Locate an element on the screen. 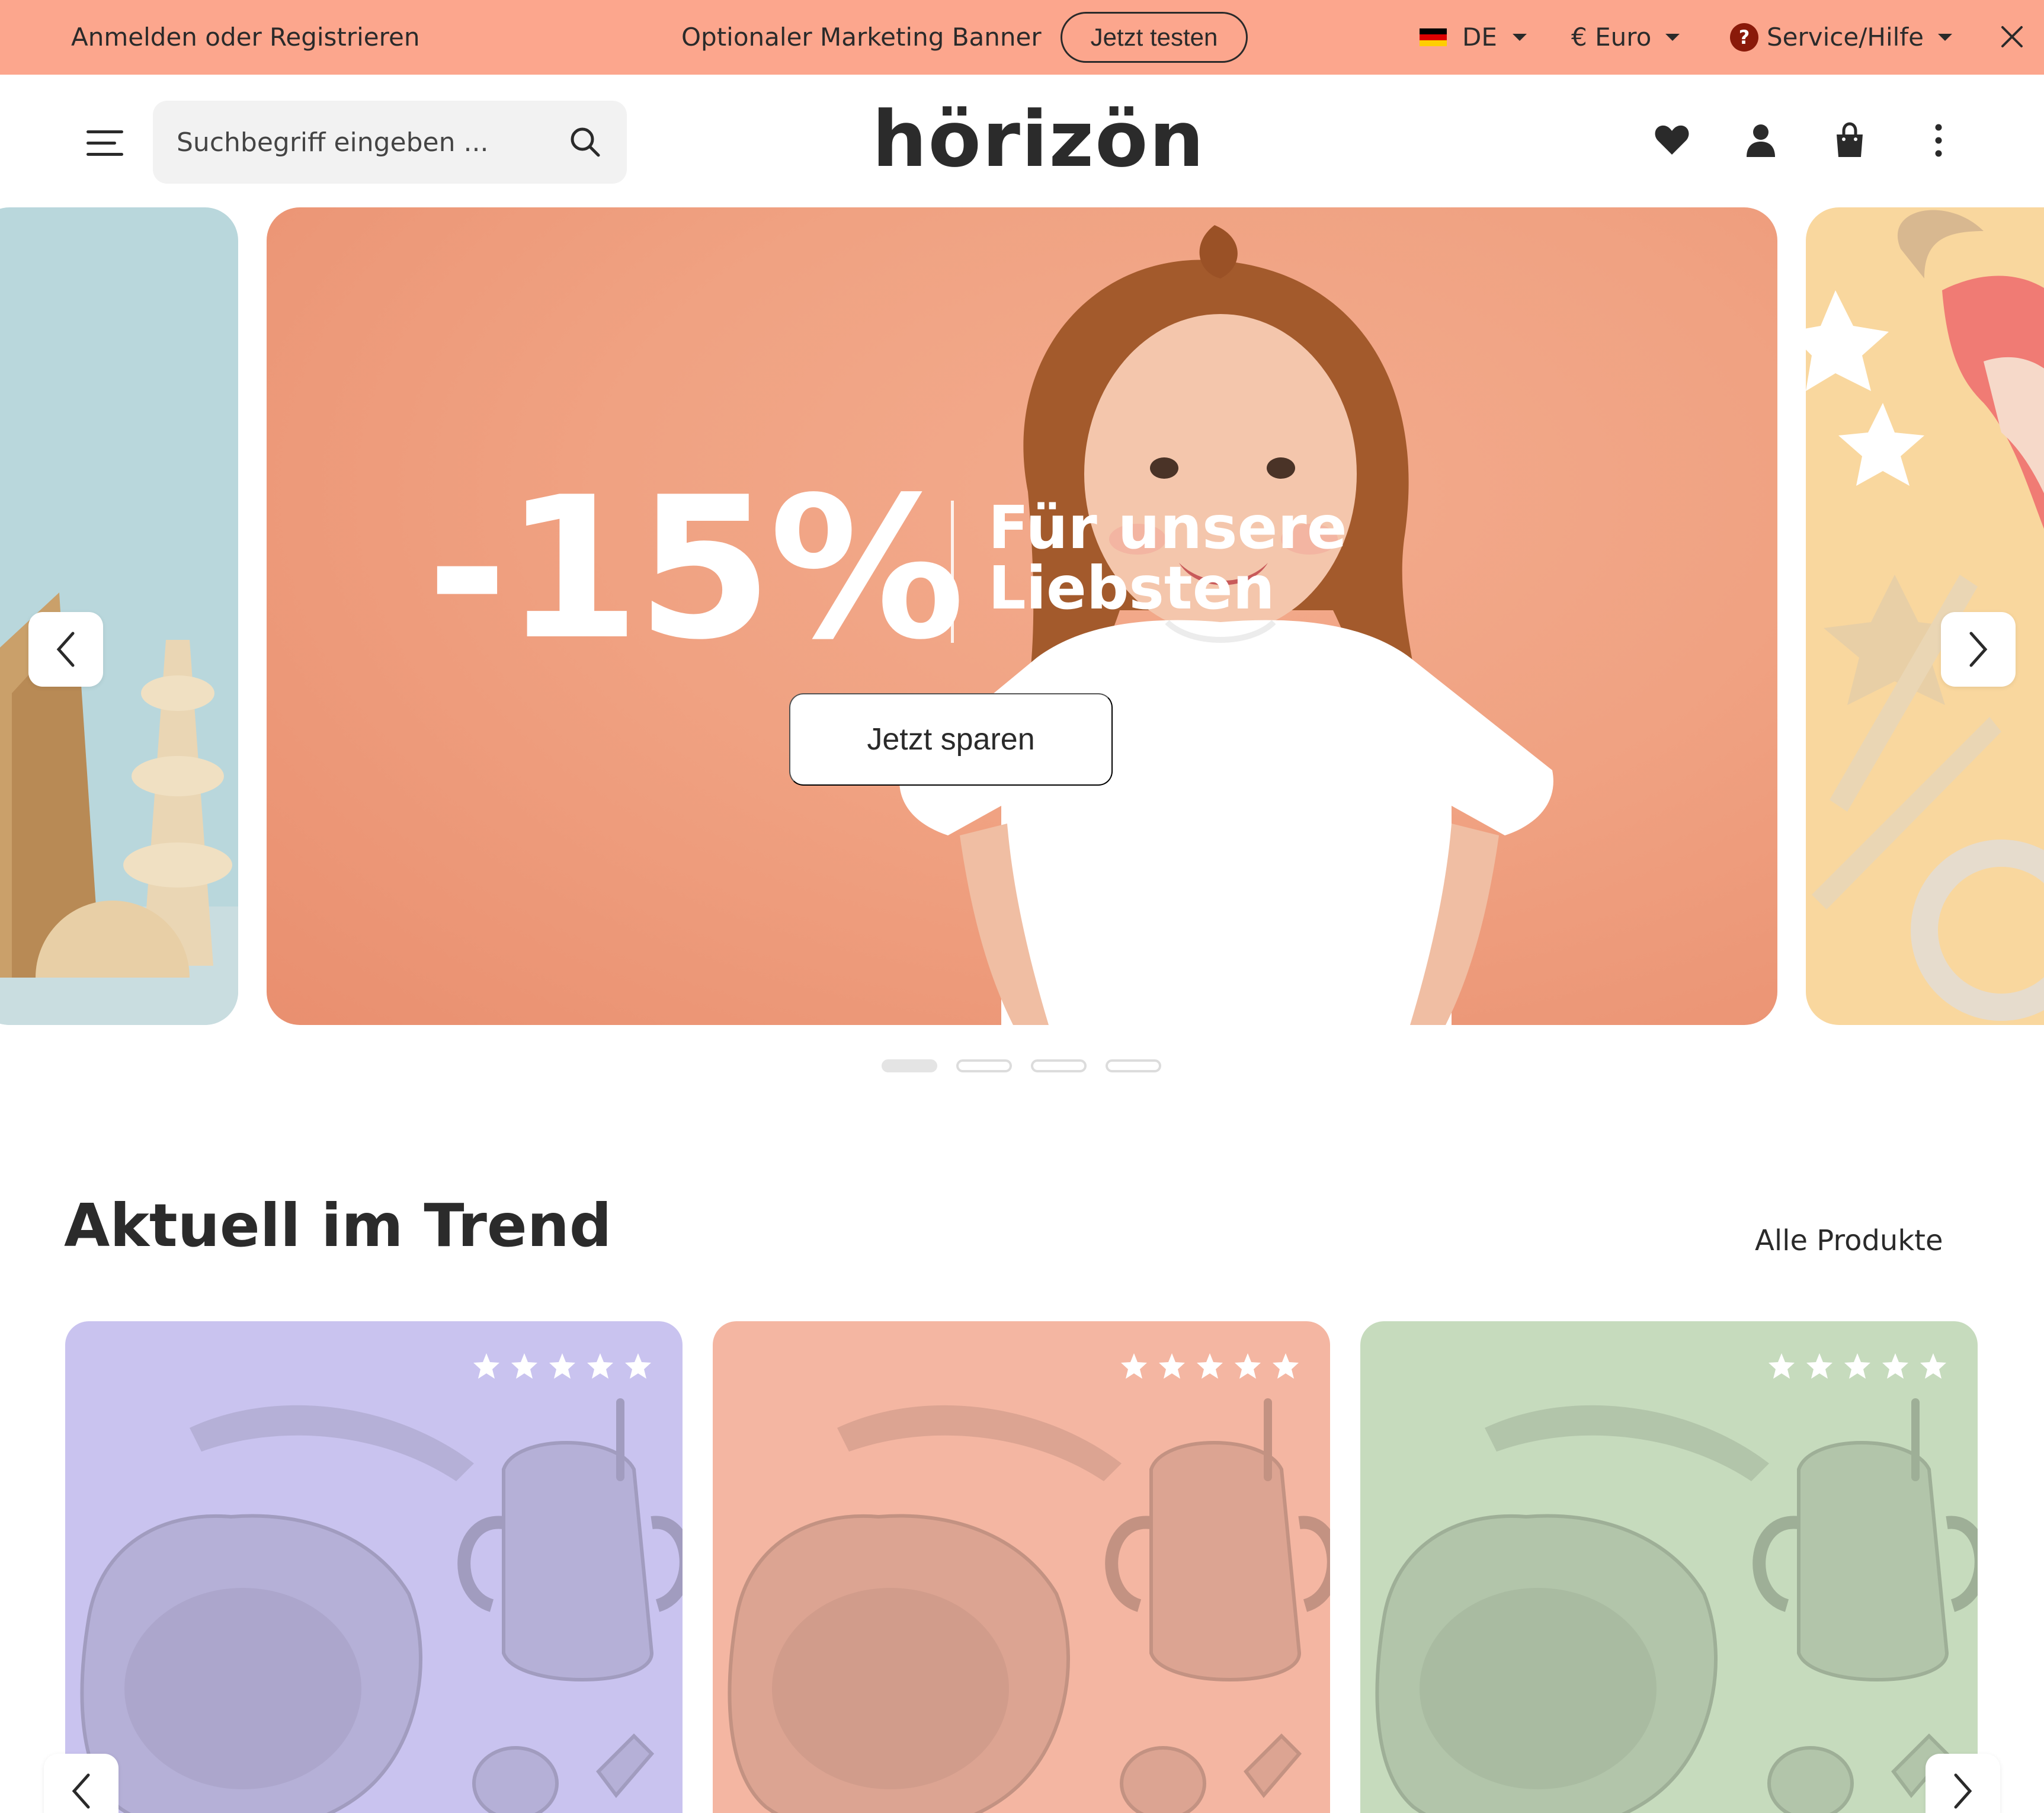 The height and width of the screenshot is (1813, 2044). products-previous-button is located at coordinates (81, 1784).